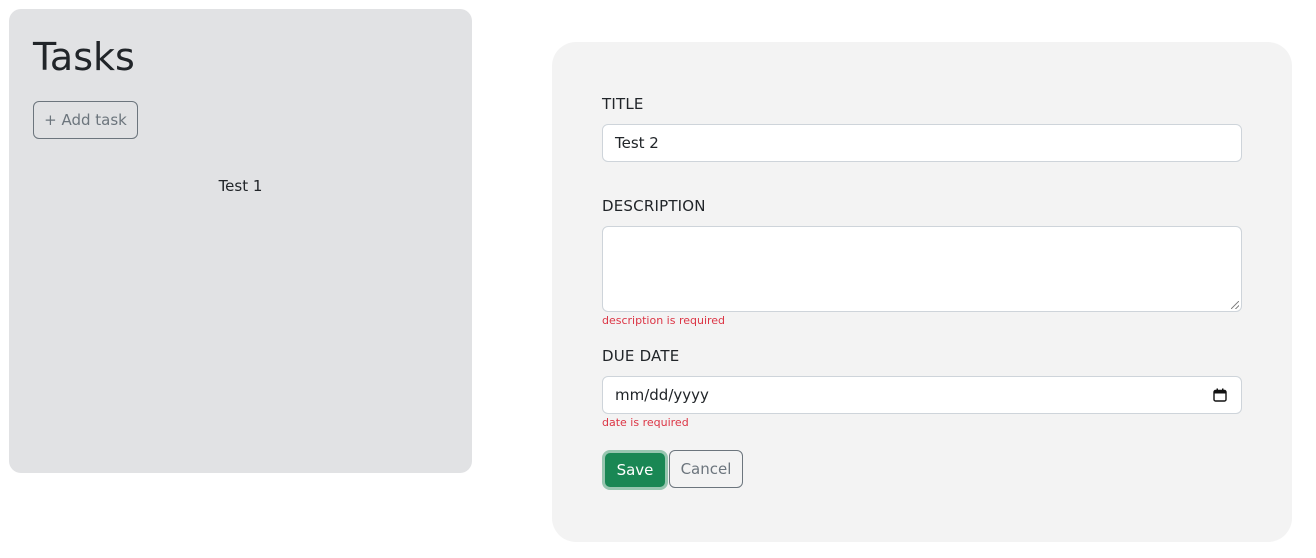 The width and height of the screenshot is (1316, 558). What do you see at coordinates (85, 120) in the screenshot?
I see `add-task-button: + Add task` at bounding box center [85, 120].